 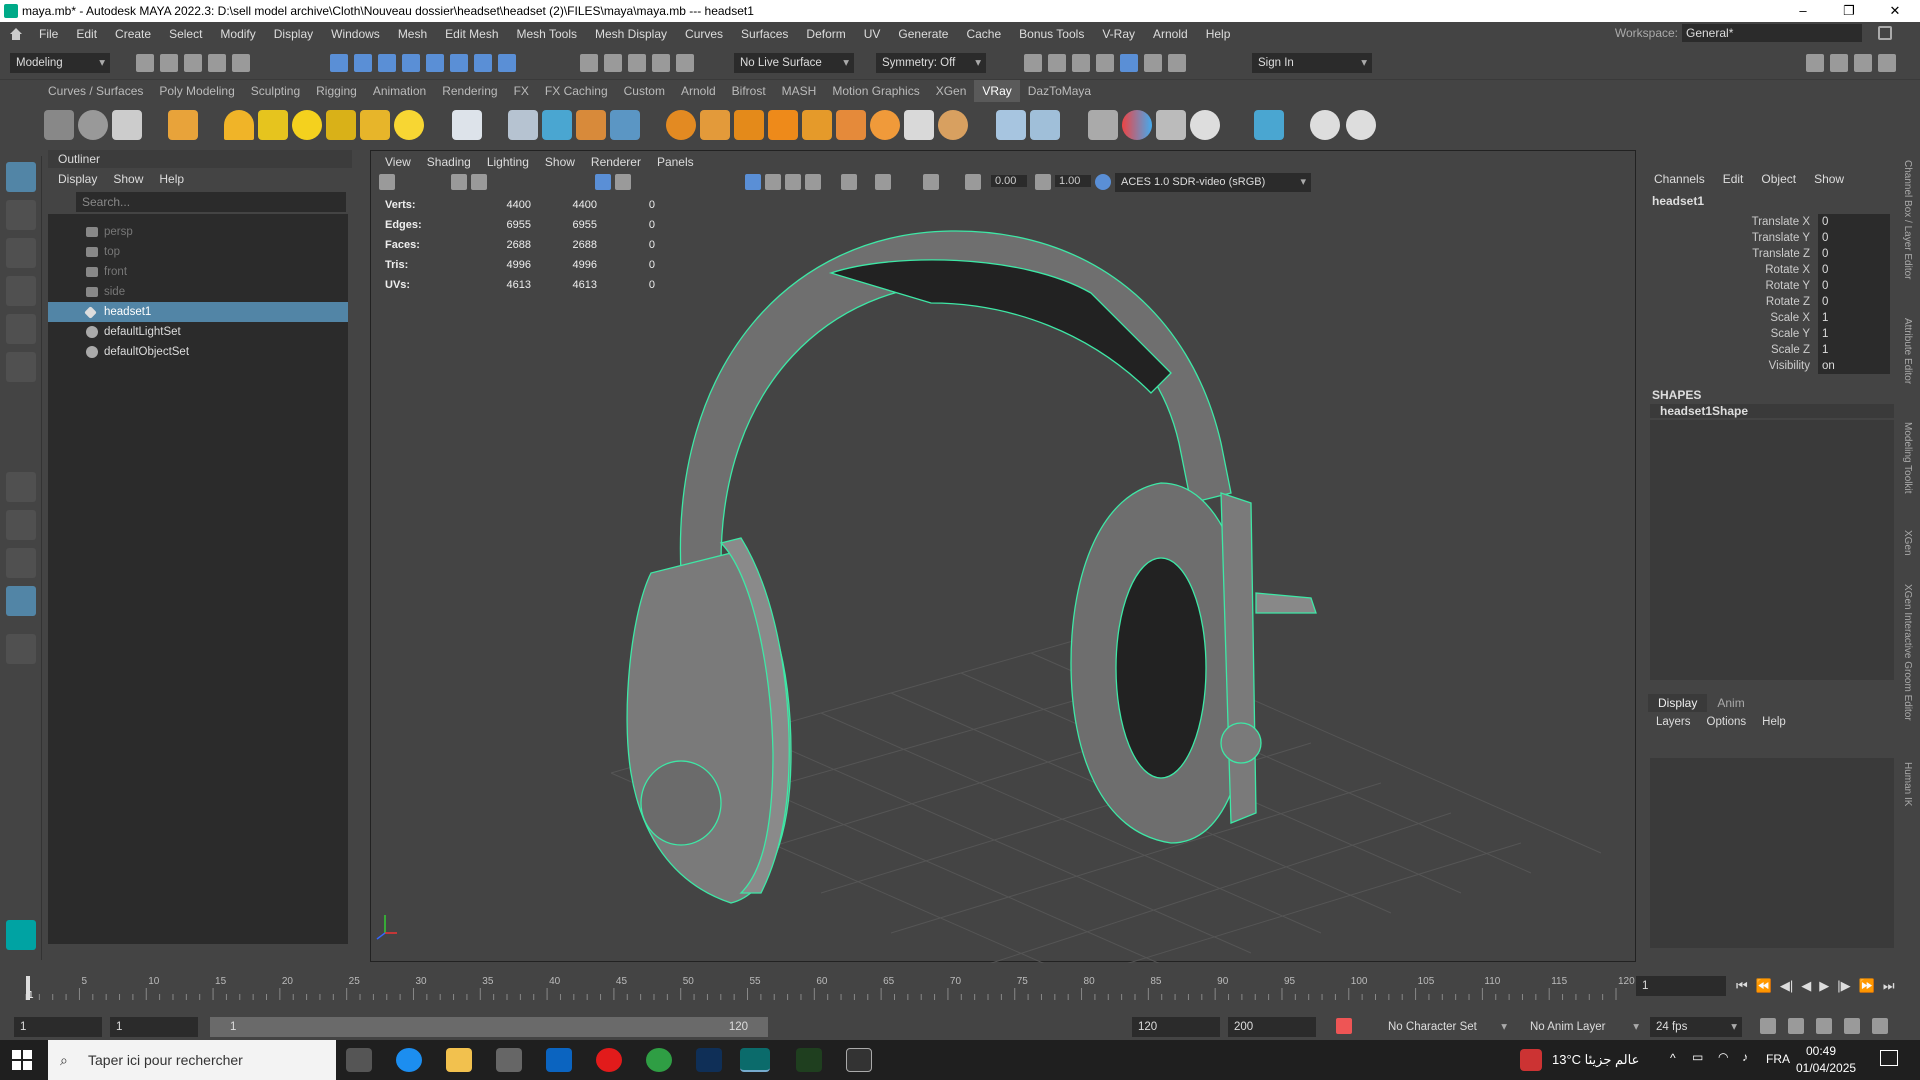 I want to click on vray-render-shelf-icon, so click(x=127, y=125).